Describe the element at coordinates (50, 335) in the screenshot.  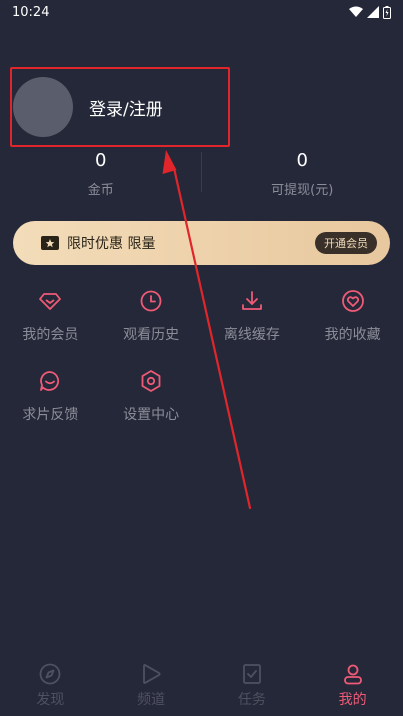
I see `menu-label: 我的会员` at that location.